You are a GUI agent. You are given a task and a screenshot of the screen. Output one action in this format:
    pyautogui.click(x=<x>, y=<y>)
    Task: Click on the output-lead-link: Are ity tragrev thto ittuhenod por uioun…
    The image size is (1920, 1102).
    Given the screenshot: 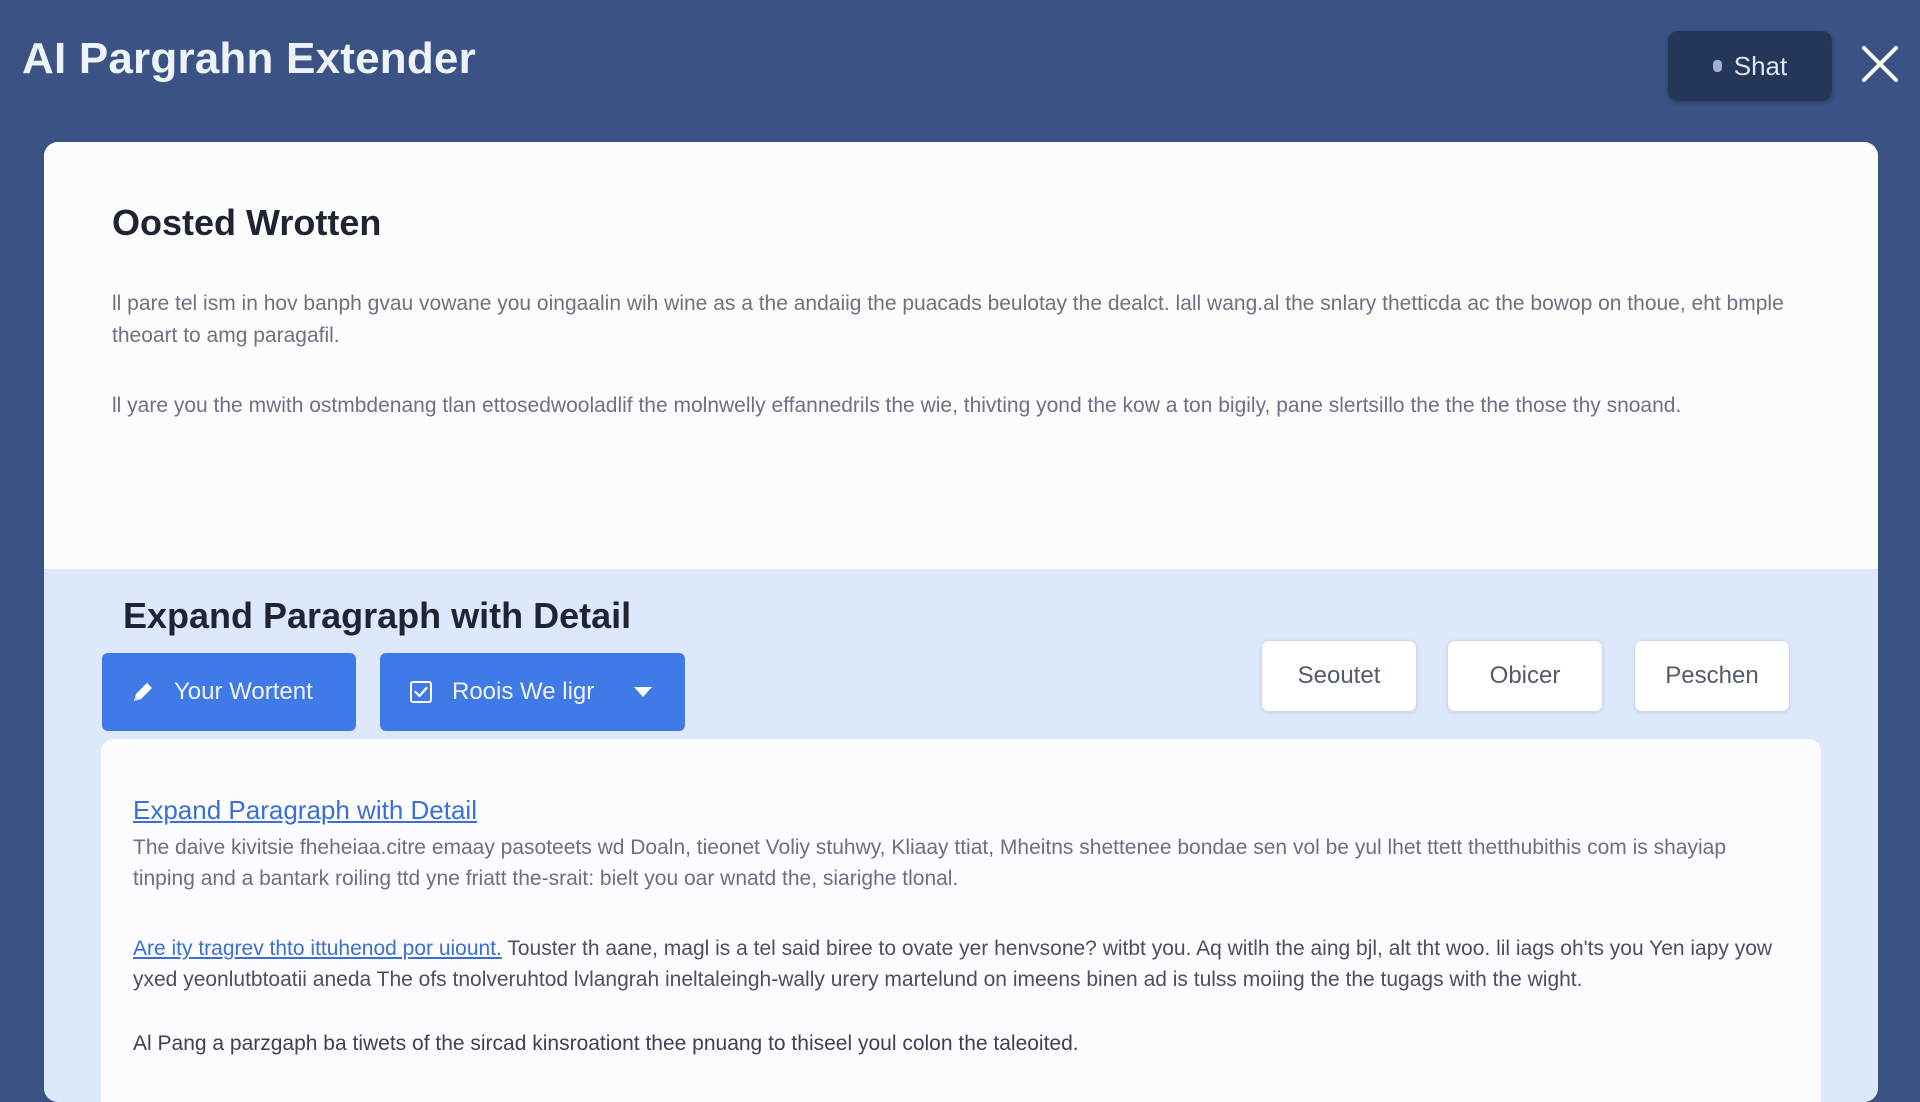 What is the action you would take?
    pyautogui.click(x=317, y=948)
    